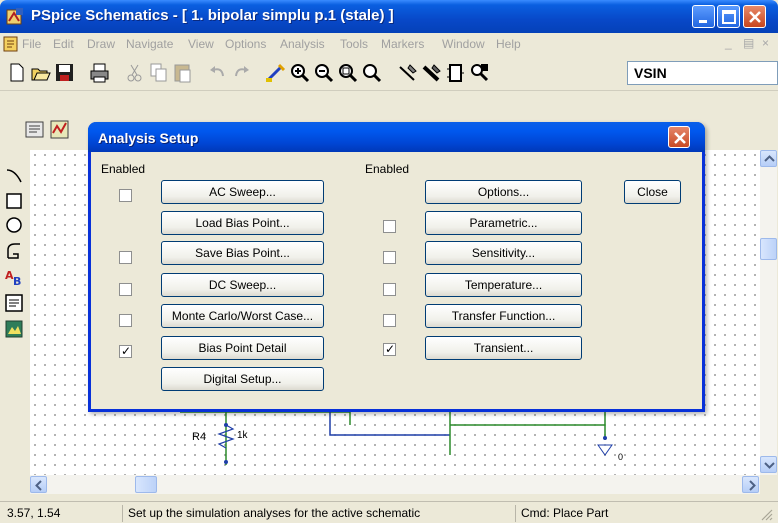 The image size is (778, 523). I want to click on scroll-down-button, so click(768, 464).